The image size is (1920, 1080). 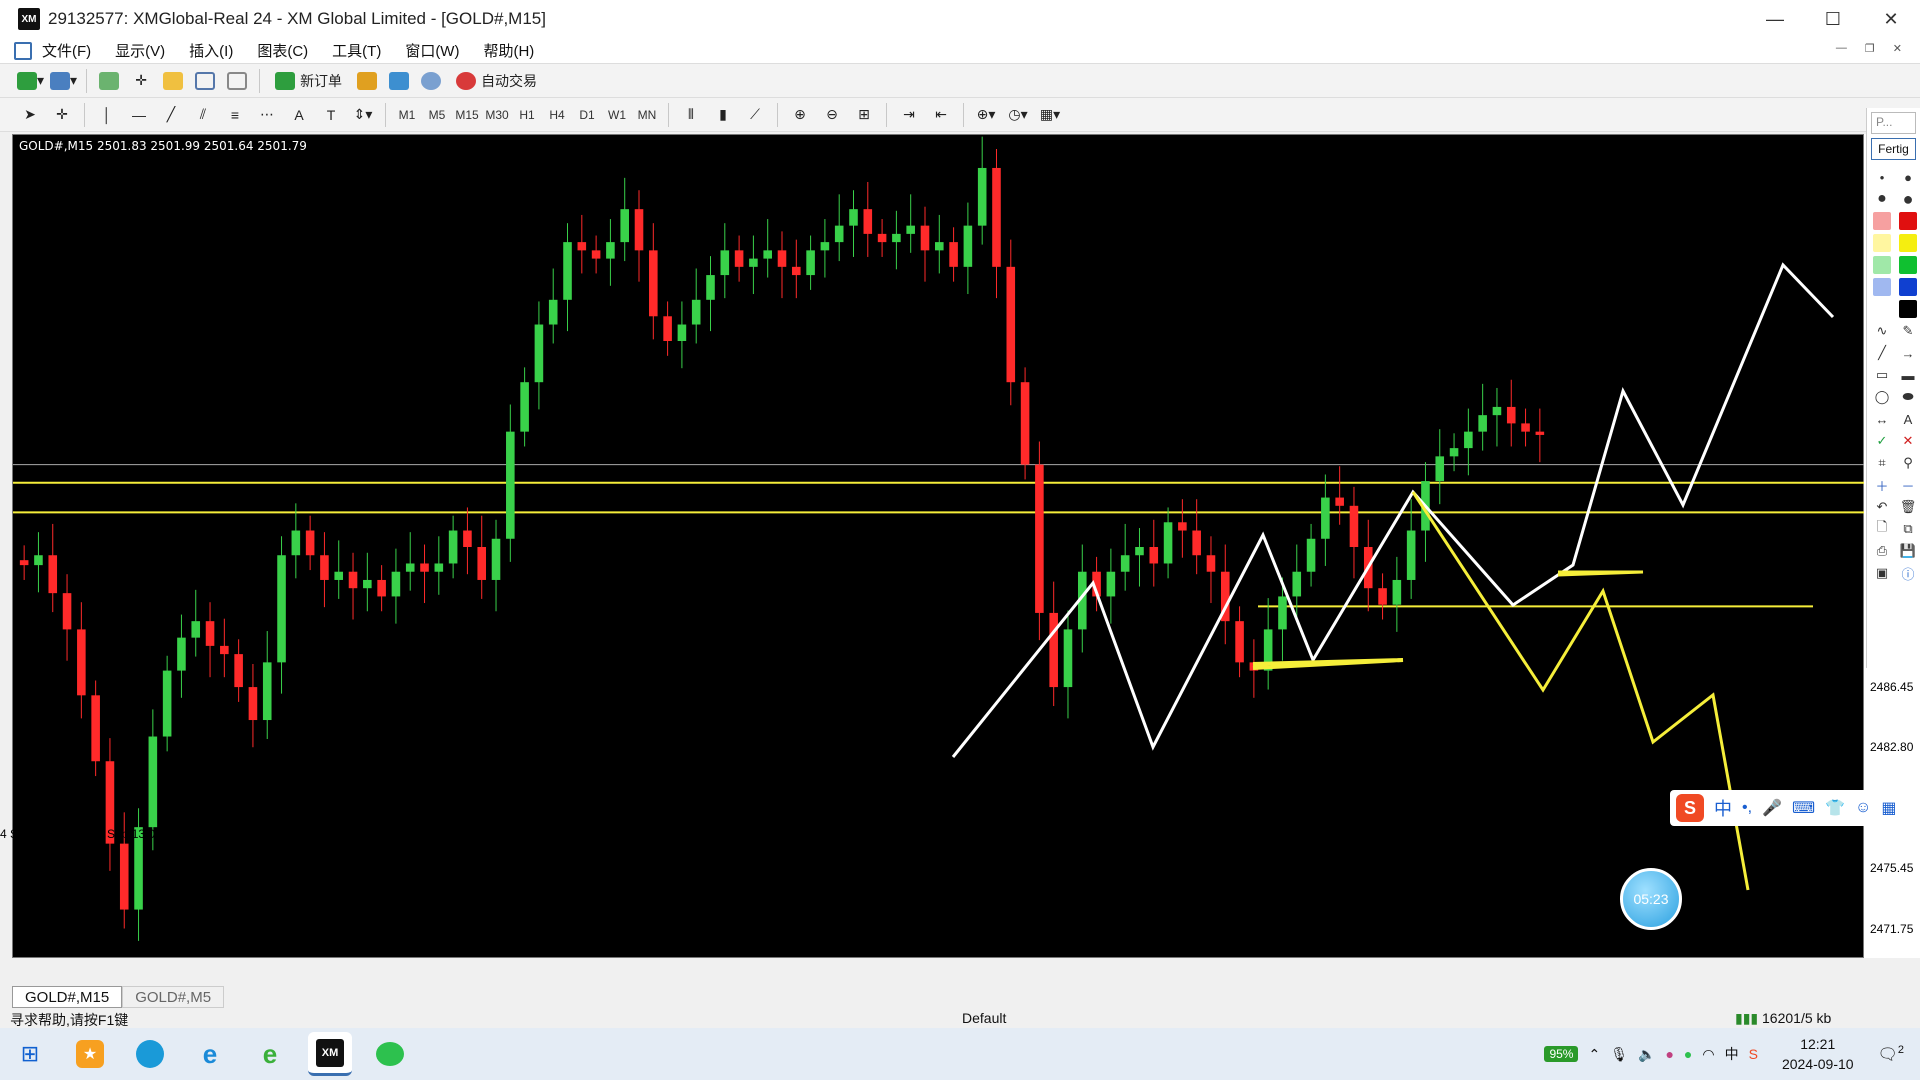 I want to click on strategy-tester-button, so click(x=237, y=81).